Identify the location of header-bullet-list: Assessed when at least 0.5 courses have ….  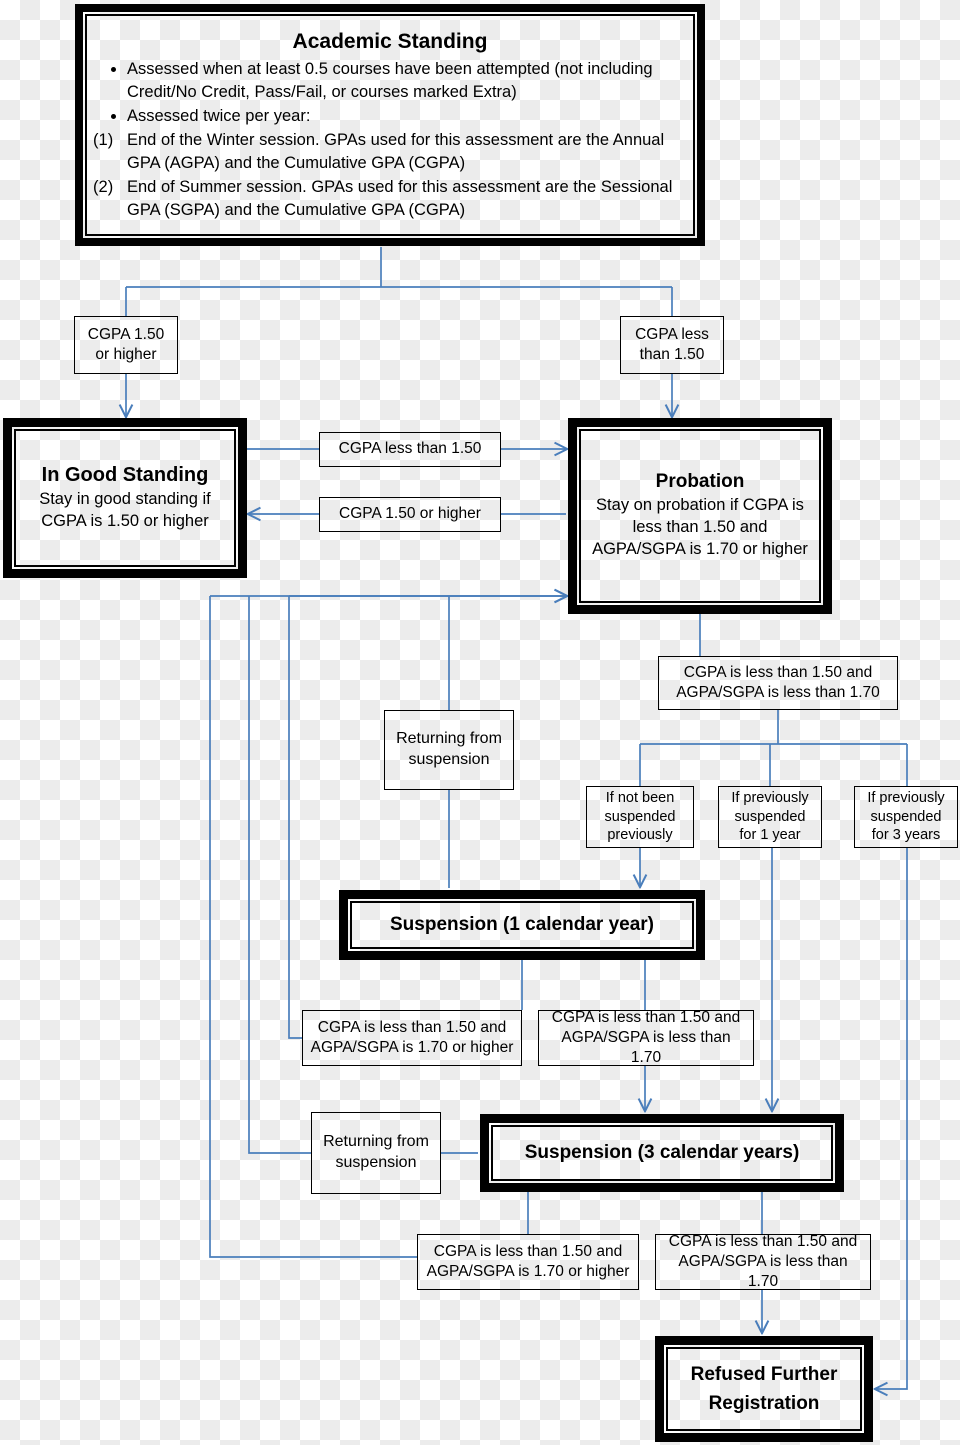
(390, 93).